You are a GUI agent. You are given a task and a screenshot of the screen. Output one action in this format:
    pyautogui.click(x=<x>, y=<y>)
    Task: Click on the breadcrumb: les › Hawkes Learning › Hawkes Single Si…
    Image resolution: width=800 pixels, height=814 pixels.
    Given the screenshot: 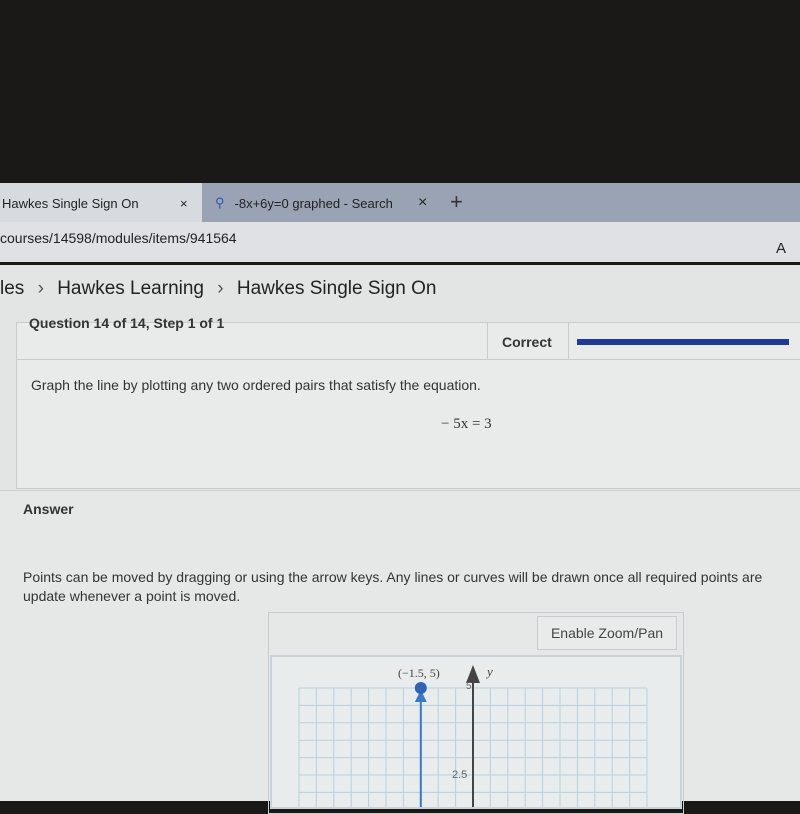 What is the action you would take?
    pyautogui.click(x=218, y=289)
    